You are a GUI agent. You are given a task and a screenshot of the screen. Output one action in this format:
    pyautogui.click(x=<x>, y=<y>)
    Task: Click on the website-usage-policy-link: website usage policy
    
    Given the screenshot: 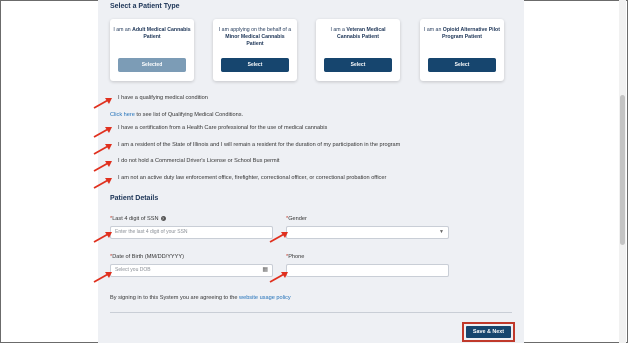 What is the action you would take?
    pyautogui.click(x=265, y=298)
    